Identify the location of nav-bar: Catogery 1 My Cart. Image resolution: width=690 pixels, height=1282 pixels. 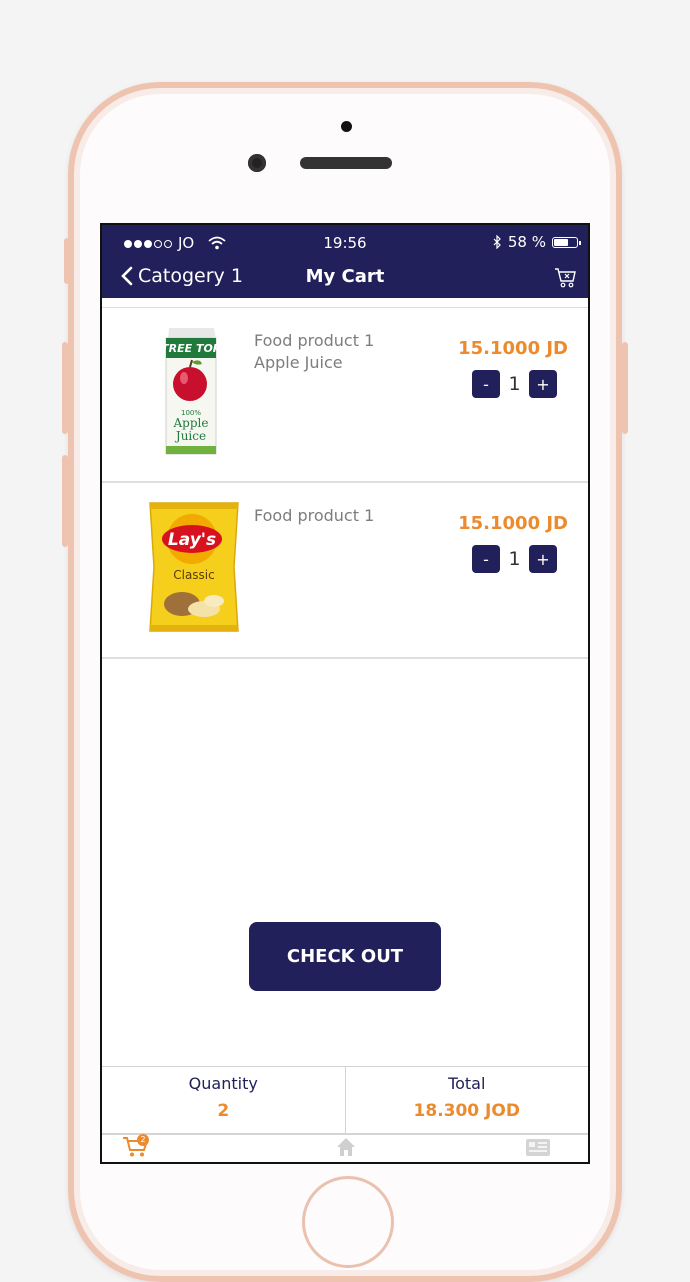
(345, 279).